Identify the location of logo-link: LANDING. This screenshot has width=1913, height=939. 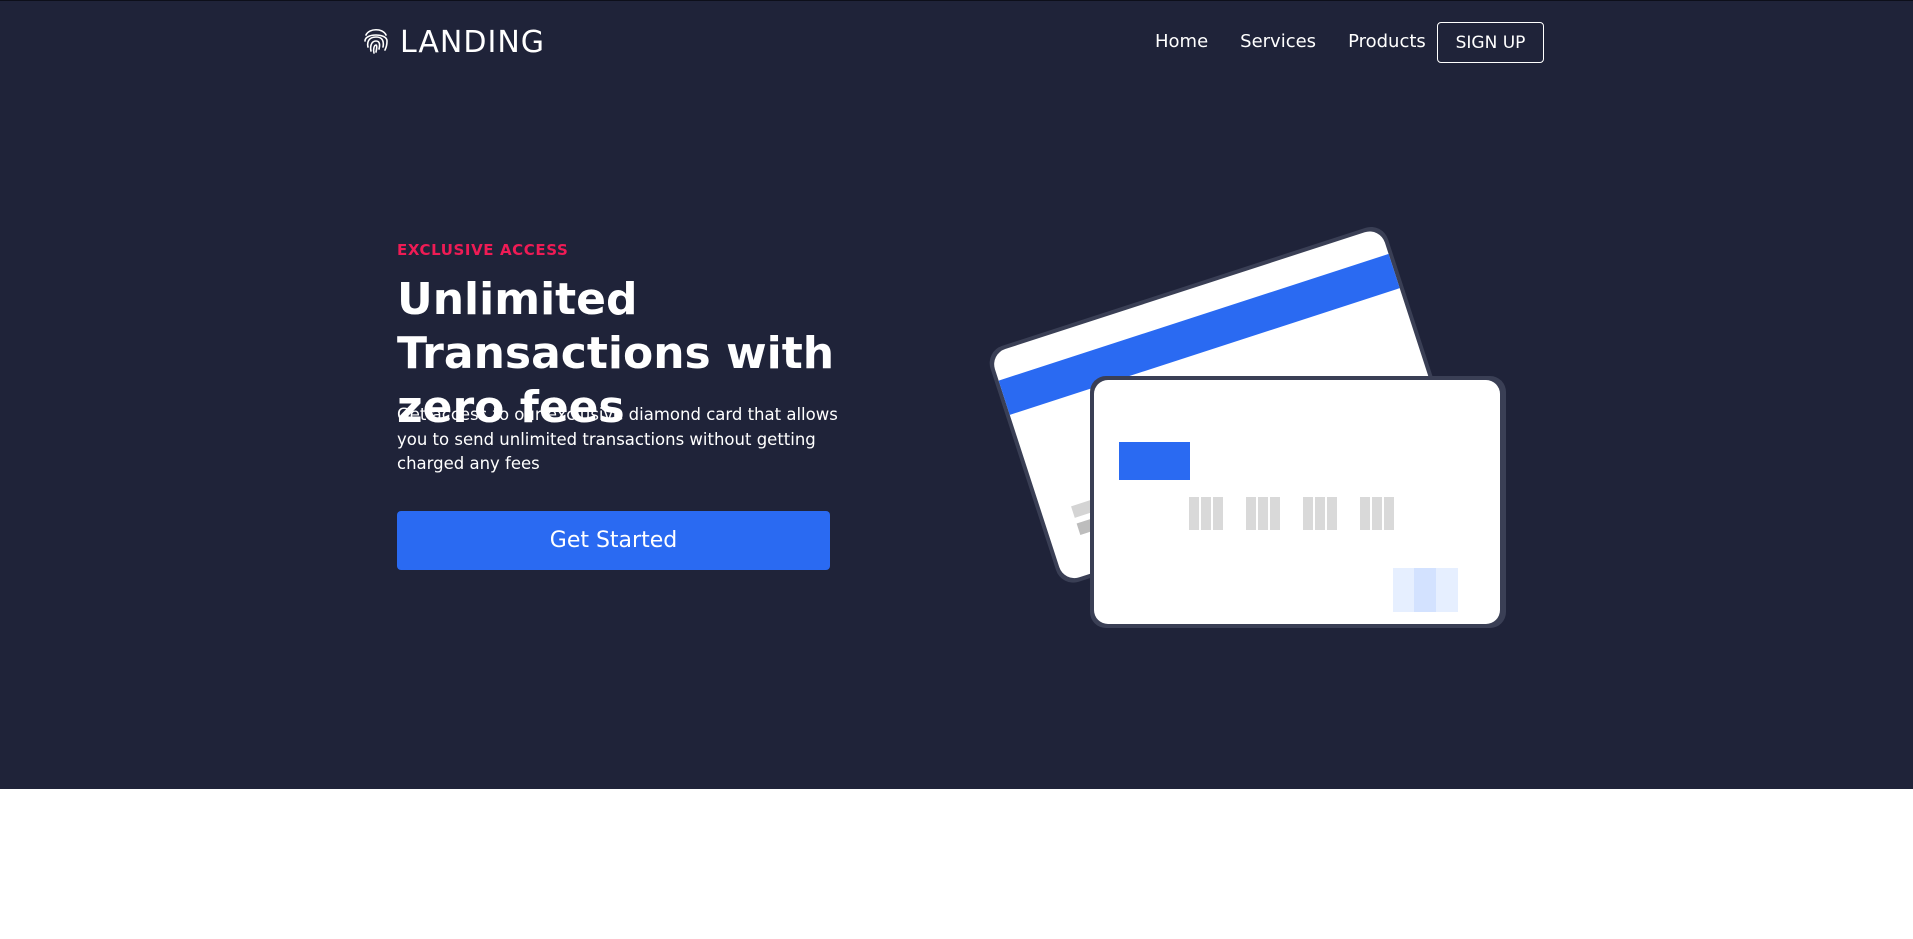
(454, 42).